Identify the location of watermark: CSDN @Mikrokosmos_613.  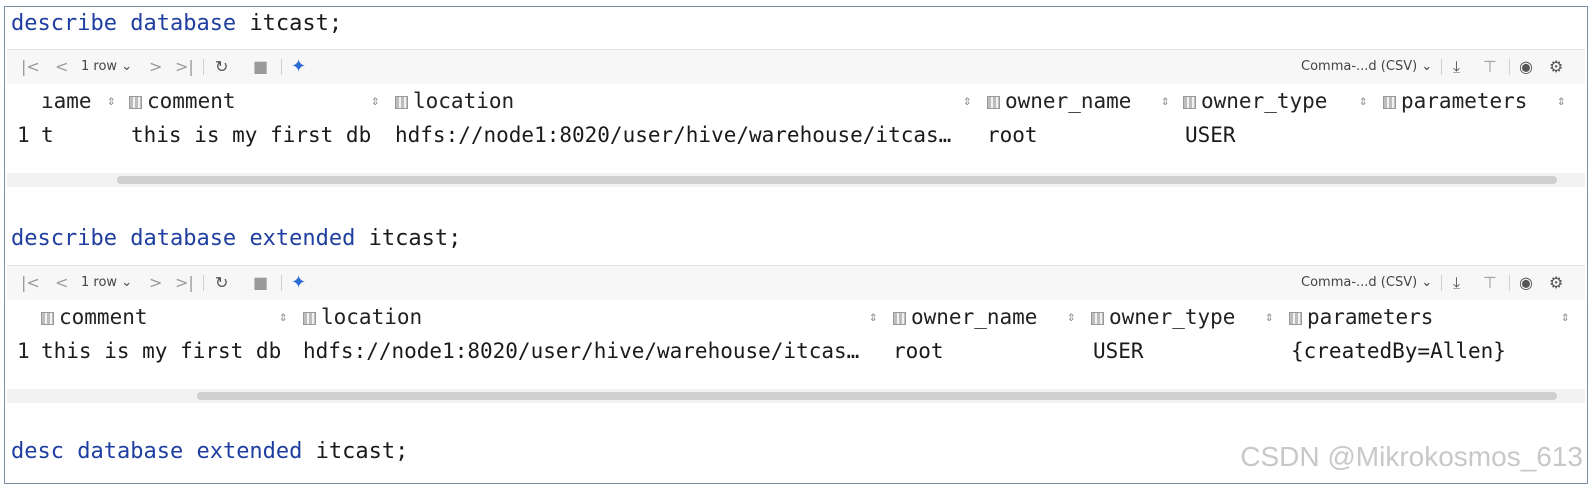
(1411, 456).